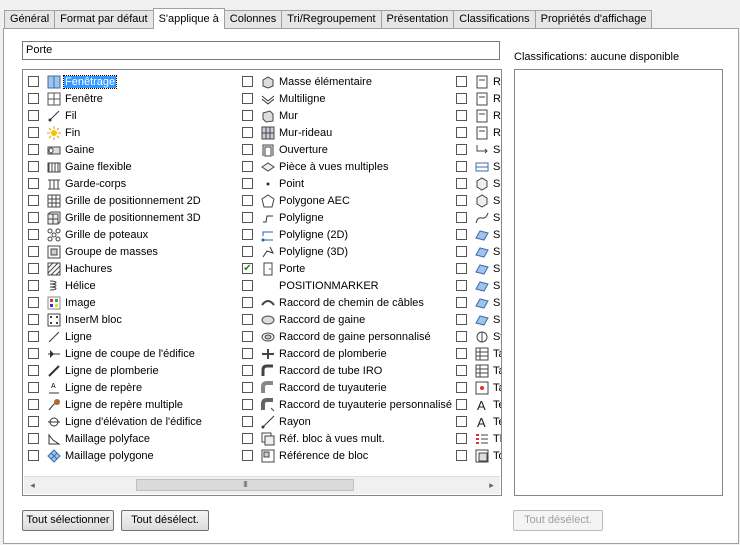  Describe the element at coordinates (115, 234) in the screenshot. I see `list-item-grille-de-poteaux: Grille de poteaux` at that location.